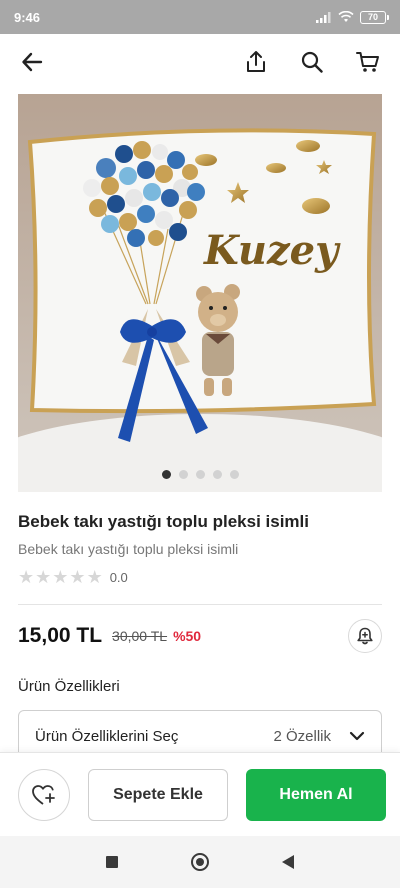 Image resolution: width=400 pixels, height=888 pixels. What do you see at coordinates (272, 250) in the screenshot?
I see `pillow-name-text: Kuzey` at bounding box center [272, 250].